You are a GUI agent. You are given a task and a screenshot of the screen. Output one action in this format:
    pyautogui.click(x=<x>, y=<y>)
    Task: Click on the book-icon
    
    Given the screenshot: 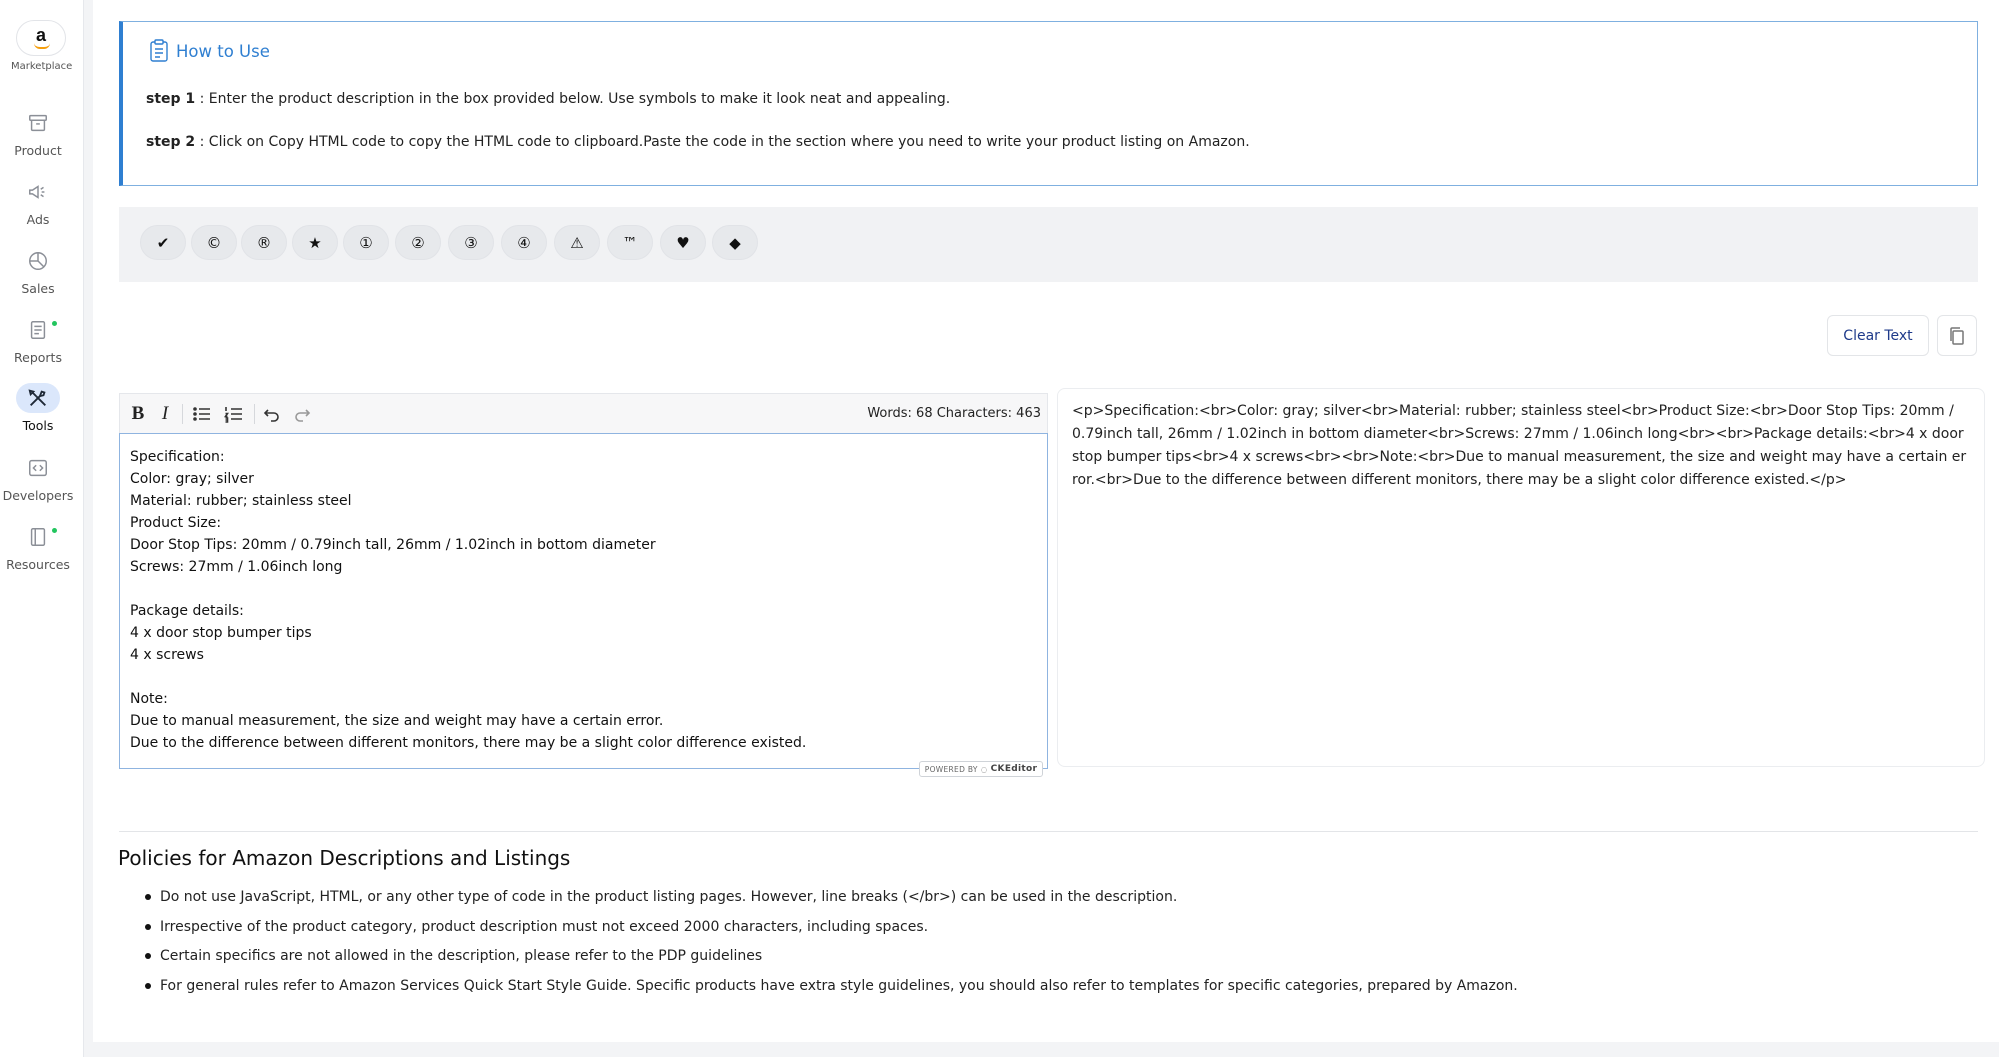 What is the action you would take?
    pyautogui.click(x=38, y=537)
    